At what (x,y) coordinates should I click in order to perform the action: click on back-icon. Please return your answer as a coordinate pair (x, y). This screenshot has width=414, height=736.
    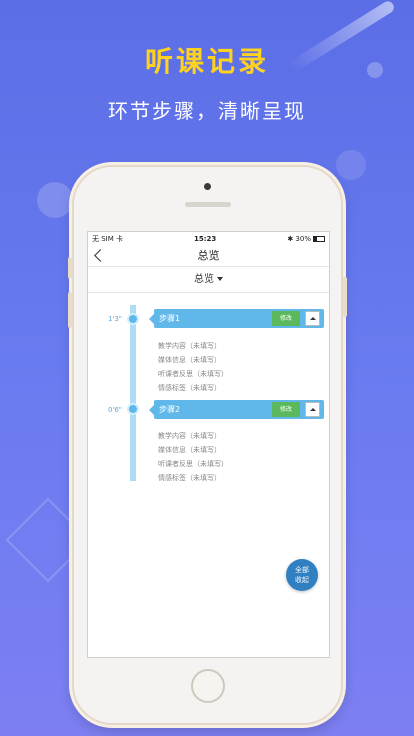
    Looking at the image, I should click on (100, 255).